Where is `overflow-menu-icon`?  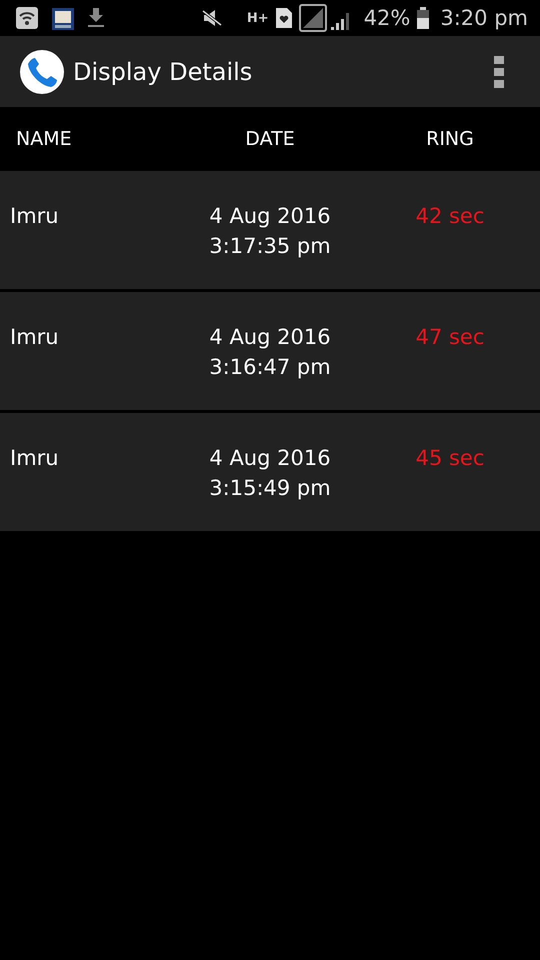 overflow-menu-icon is located at coordinates (499, 72).